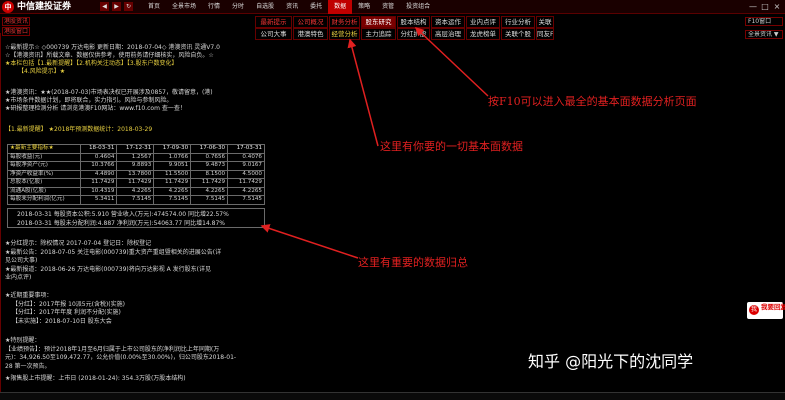 This screenshot has width=785, height=400. Describe the element at coordinates (62, 321) in the screenshot. I see `events-line: 【未实施】：2018-07-10日 股东大会` at that location.